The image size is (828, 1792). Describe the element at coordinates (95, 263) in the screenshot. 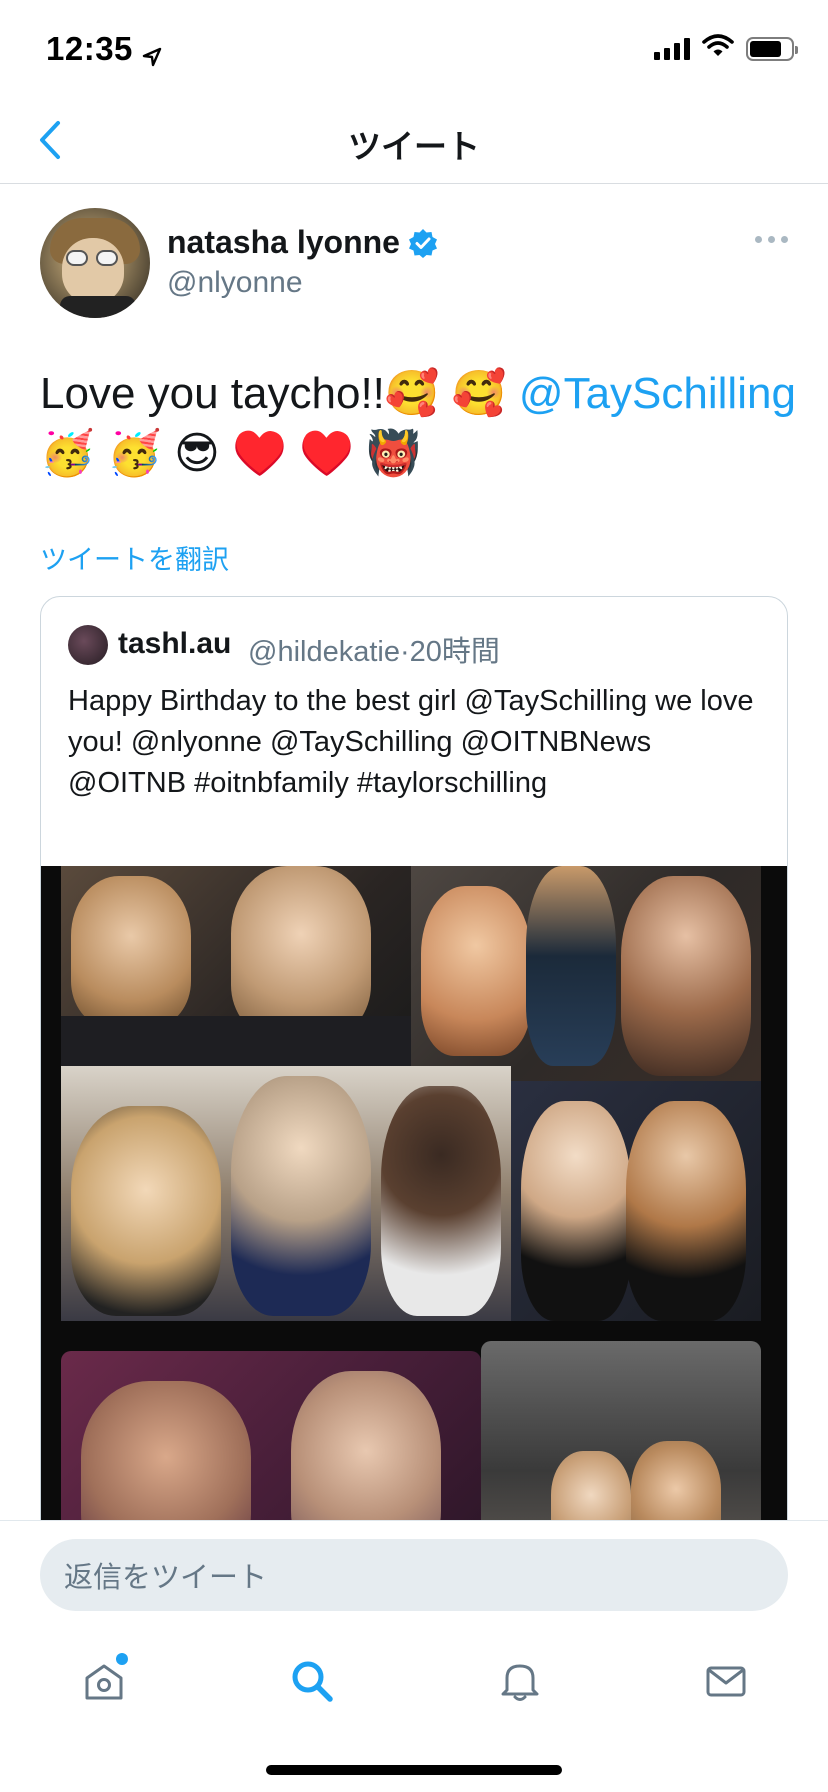

I see `author-avatar` at that location.